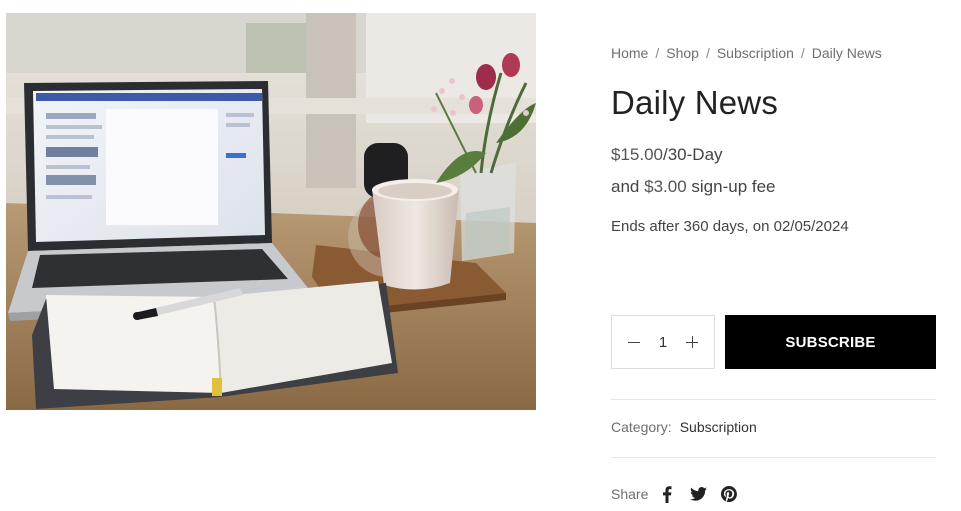 This screenshot has width=961, height=511. I want to click on price-amount: $15.00, so click(637, 154).